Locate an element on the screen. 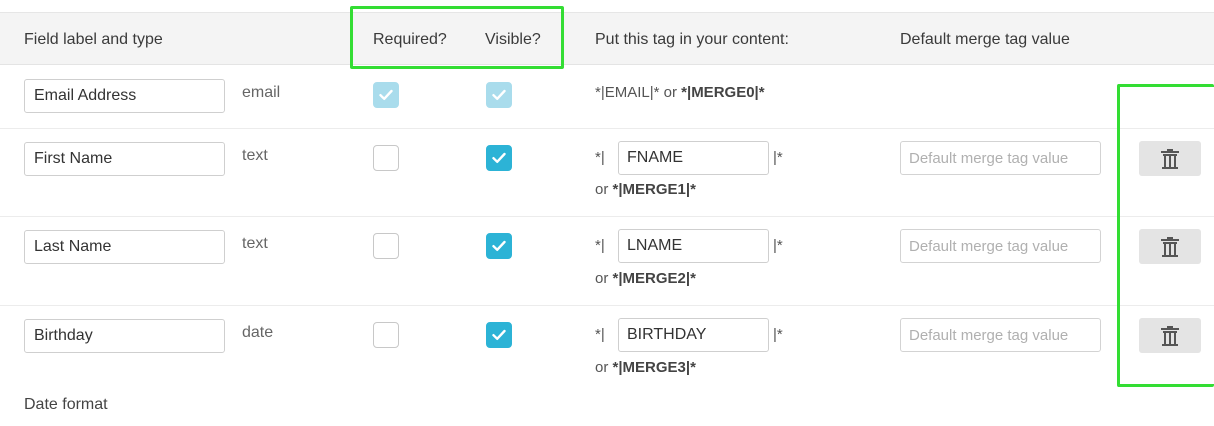  field-label-input-birthday is located at coordinates (124, 336).